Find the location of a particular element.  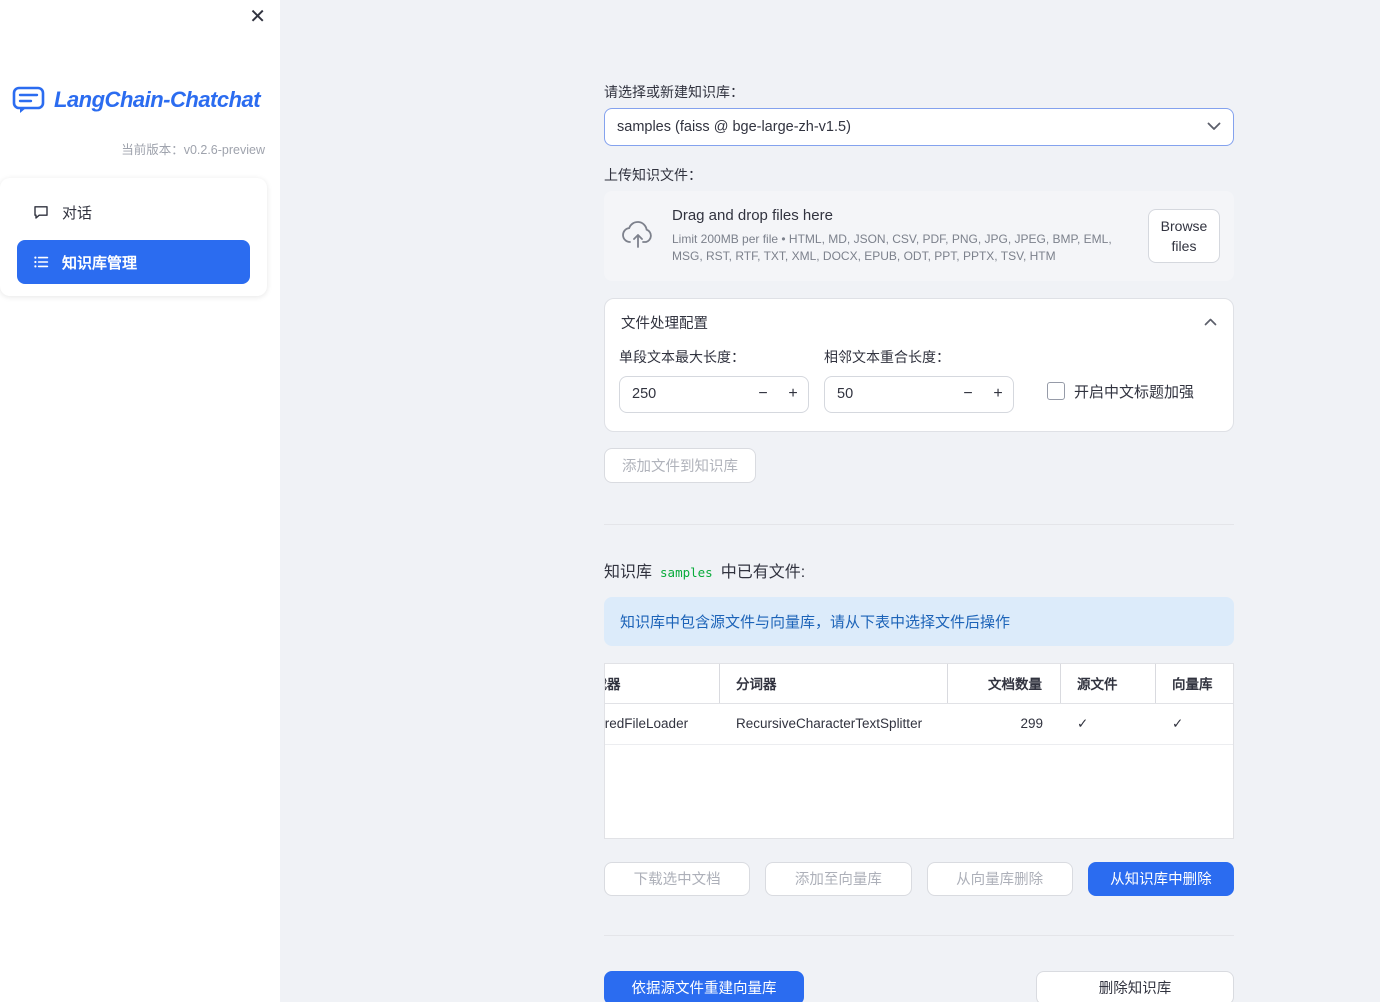

kb-name-code: samples is located at coordinates (686, 572).